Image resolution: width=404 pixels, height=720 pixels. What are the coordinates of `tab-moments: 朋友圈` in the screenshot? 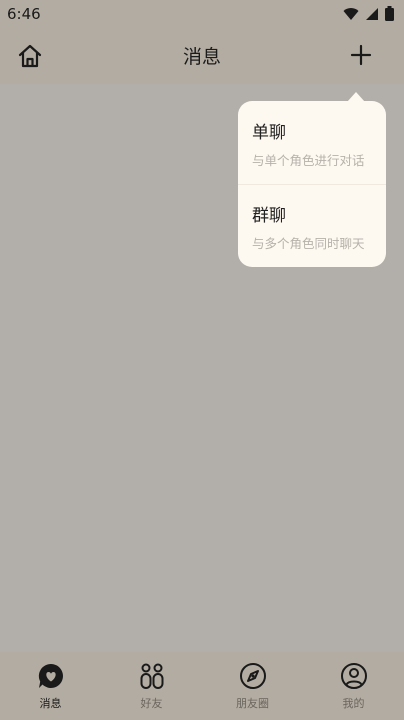 It's located at (252, 686).